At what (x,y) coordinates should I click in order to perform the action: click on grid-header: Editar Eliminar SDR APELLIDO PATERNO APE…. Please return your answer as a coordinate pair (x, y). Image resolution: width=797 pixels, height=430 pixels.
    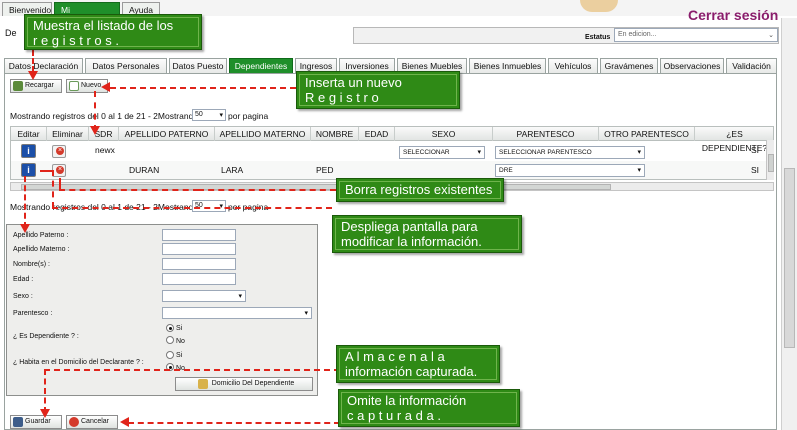
    Looking at the image, I should click on (392, 140).